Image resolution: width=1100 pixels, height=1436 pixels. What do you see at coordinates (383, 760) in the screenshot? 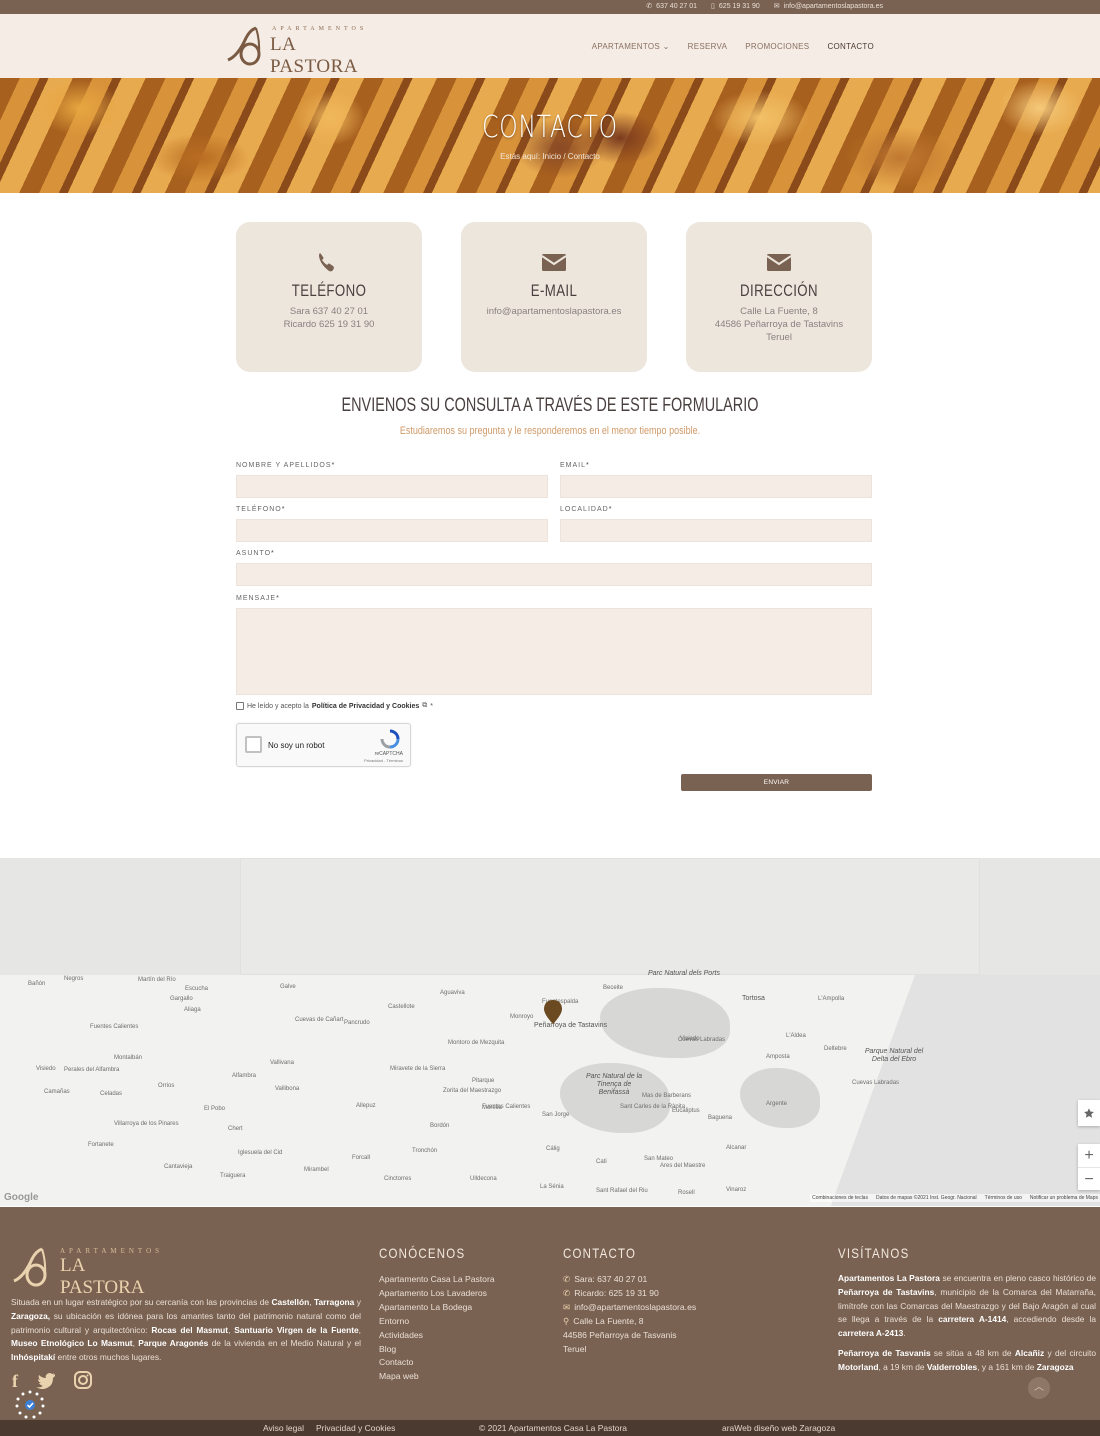
I see `recaptcha-terms: Privacidad - Términos` at bounding box center [383, 760].